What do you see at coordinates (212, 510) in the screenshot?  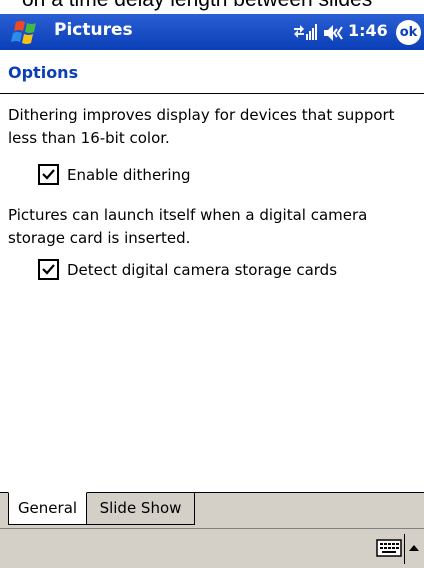 I see `tab-bar: General Slide Show` at bounding box center [212, 510].